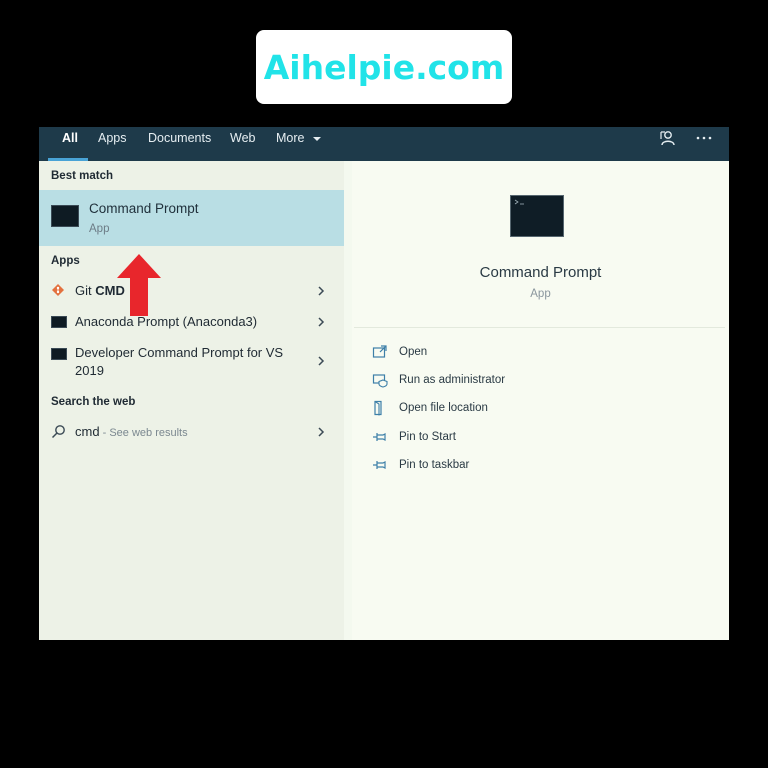  Describe the element at coordinates (316, 138) in the screenshot. I see `chevron-down-icon` at that location.